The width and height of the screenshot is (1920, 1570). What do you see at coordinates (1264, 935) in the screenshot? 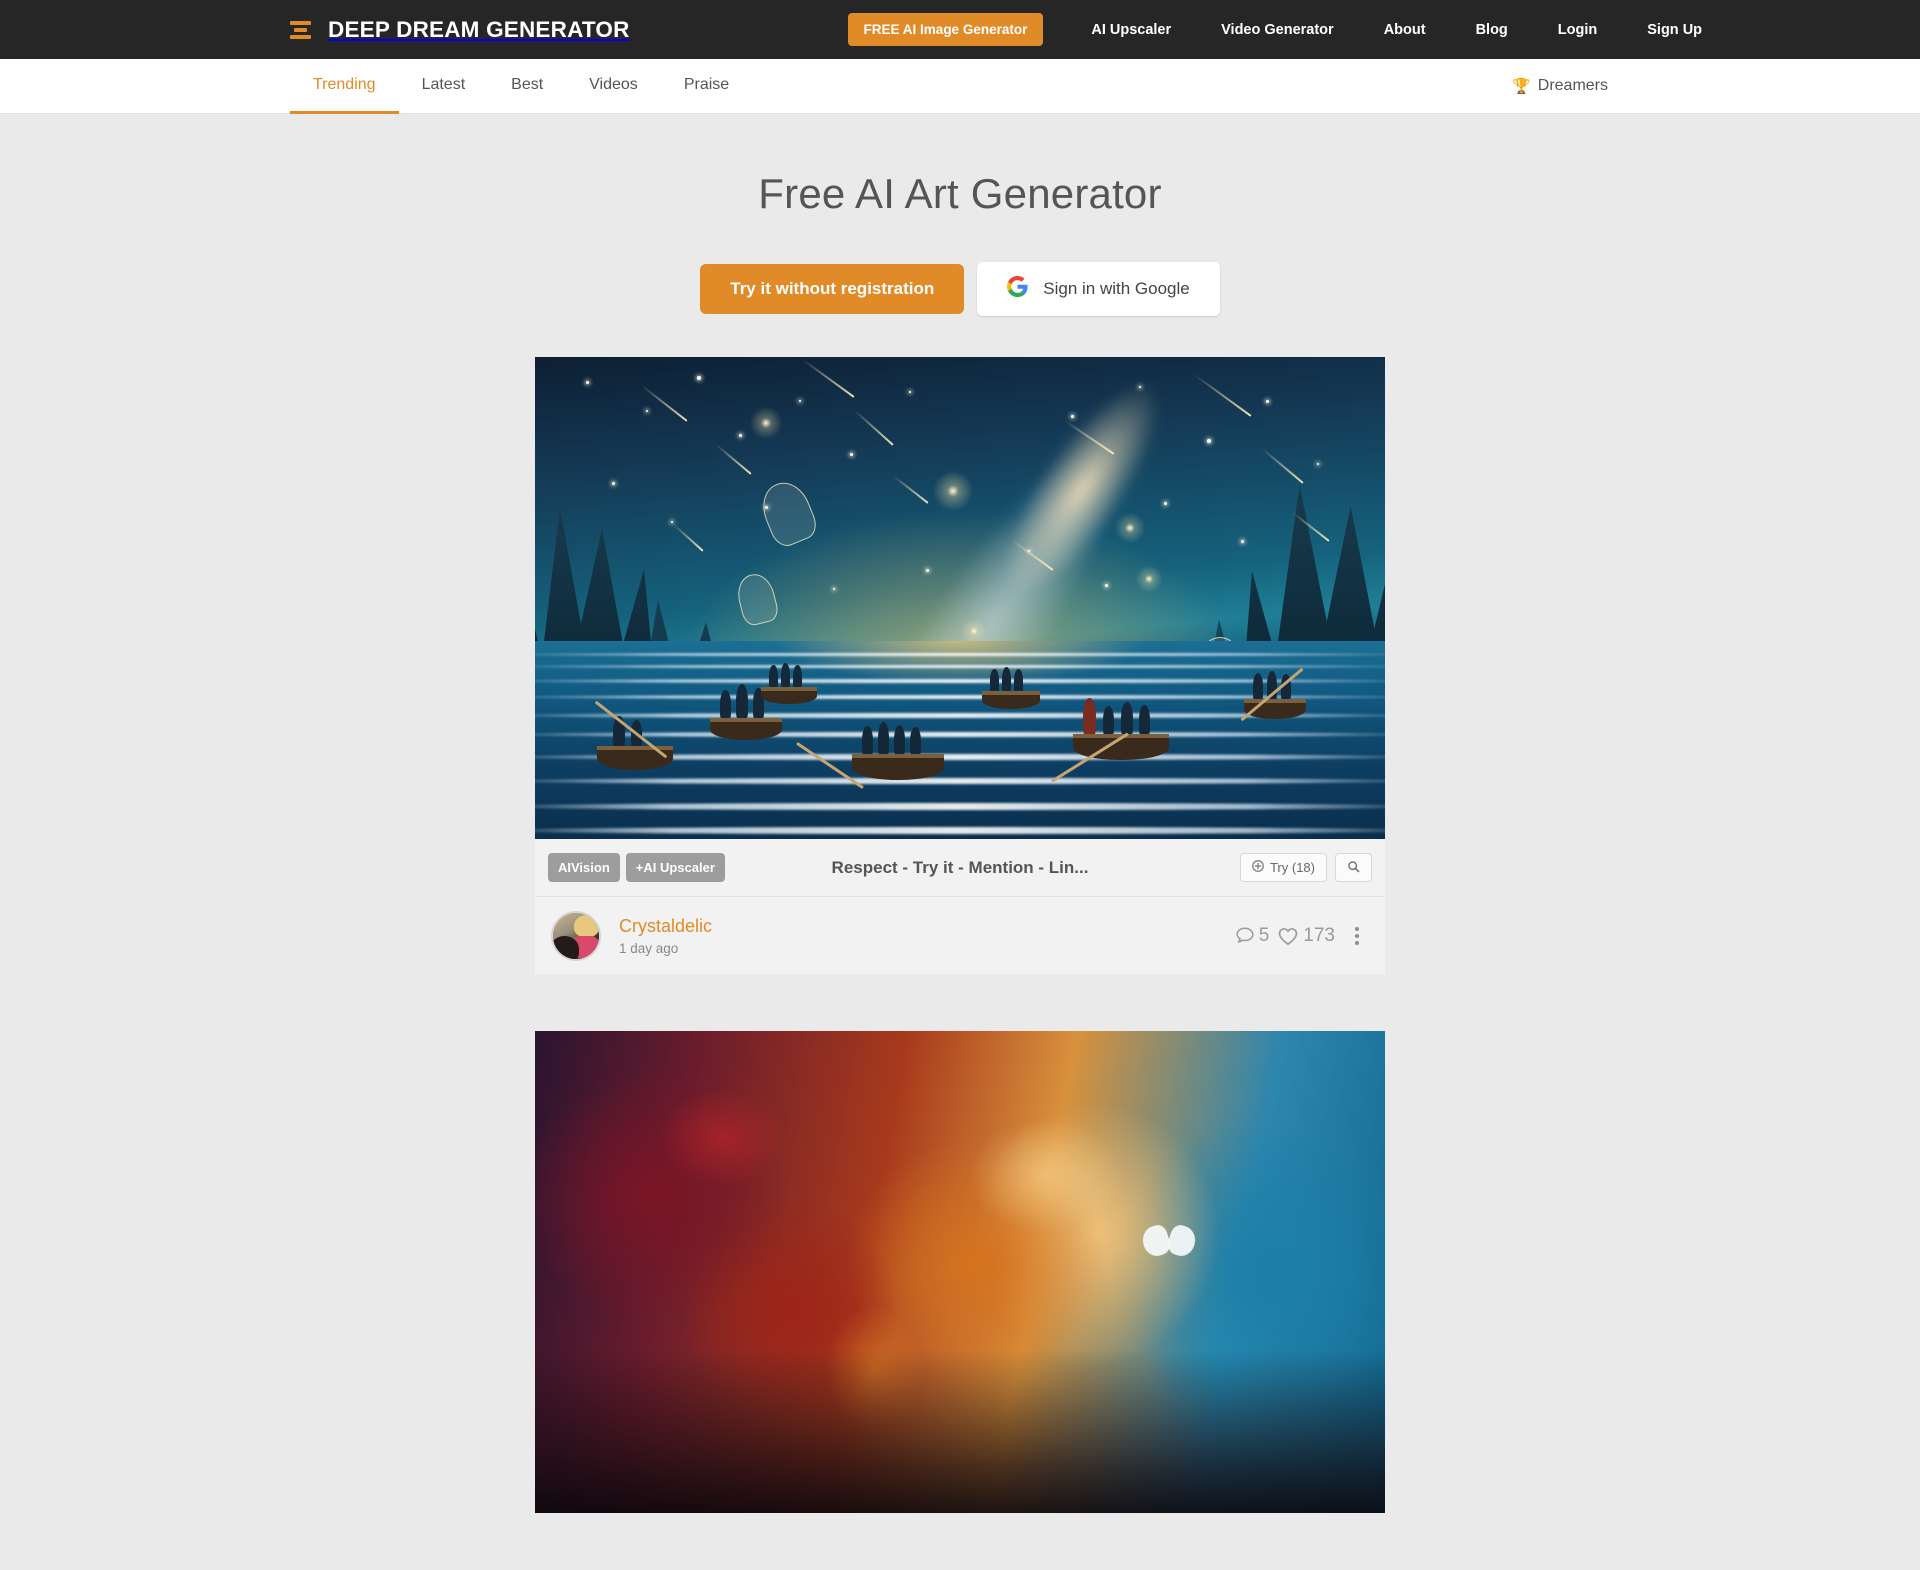
I see `comment-count-value: 5` at bounding box center [1264, 935].